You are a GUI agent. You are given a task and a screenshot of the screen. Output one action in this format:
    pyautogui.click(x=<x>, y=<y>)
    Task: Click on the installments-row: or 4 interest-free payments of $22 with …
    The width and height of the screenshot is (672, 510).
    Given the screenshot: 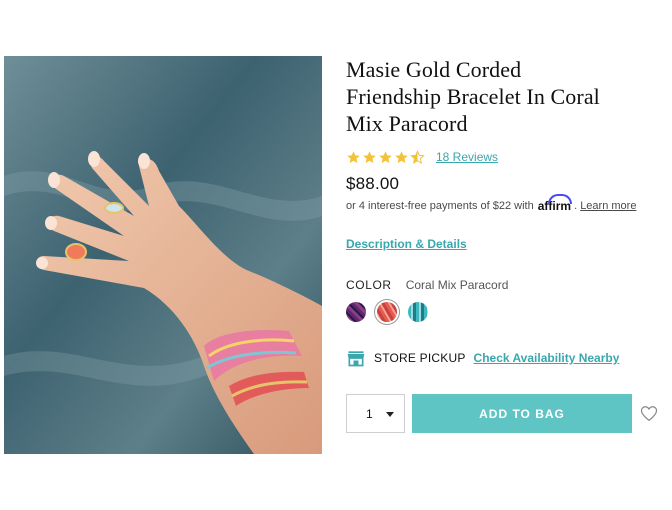 What is the action you would take?
    pyautogui.click(x=491, y=203)
    